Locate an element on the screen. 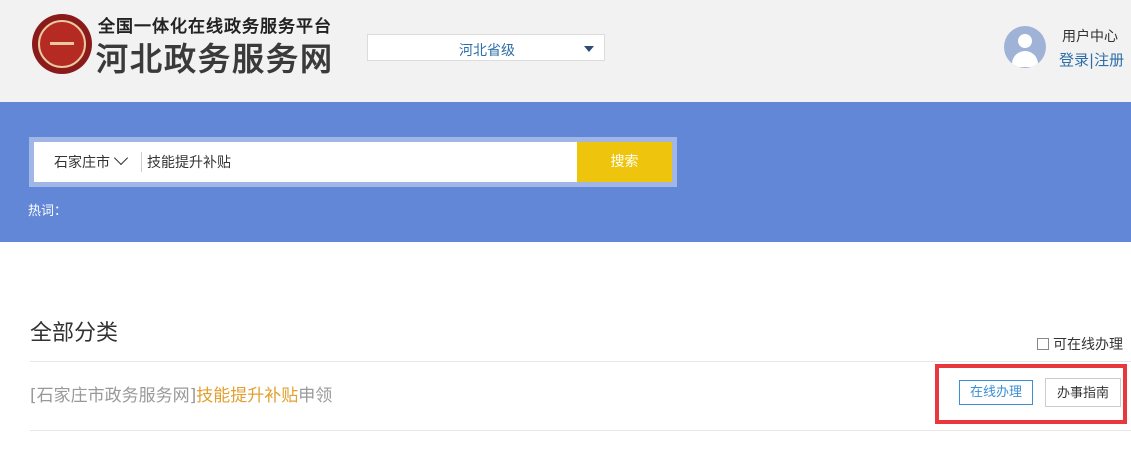 Image resolution: width=1131 pixels, height=470 pixels. online-filter: 可在线办理 is located at coordinates (1080, 344).